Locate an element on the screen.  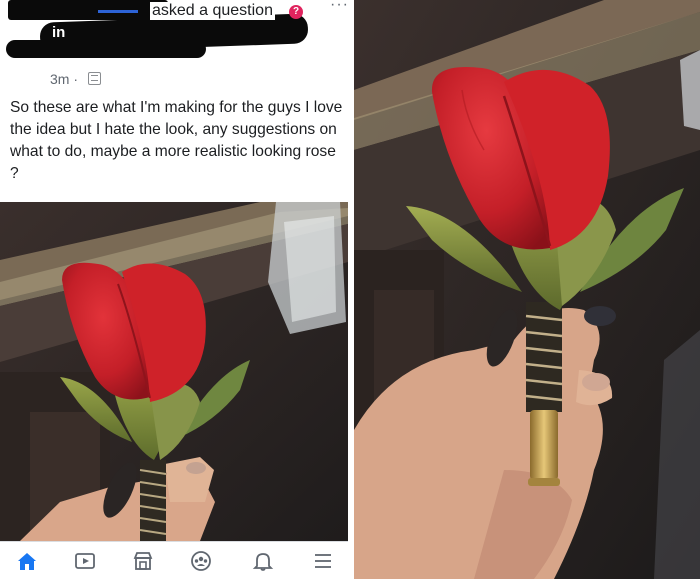
groups-icon is located at coordinates (201, 561).